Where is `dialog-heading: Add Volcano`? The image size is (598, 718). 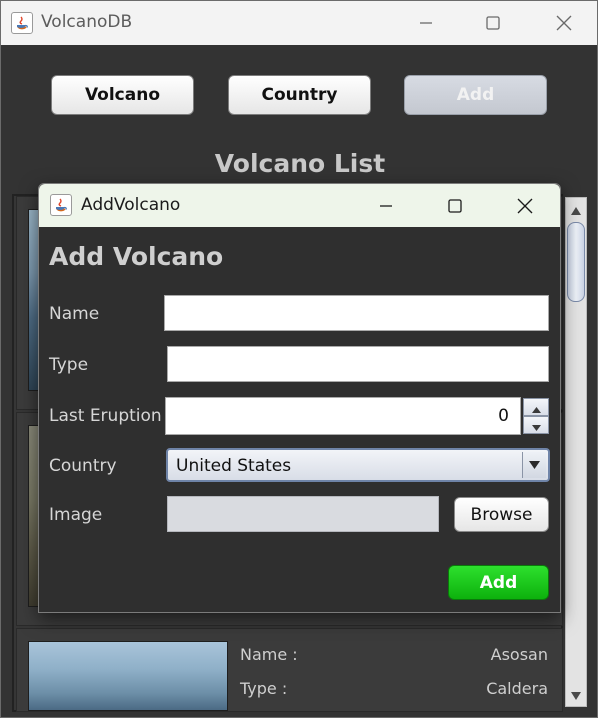 dialog-heading: Add Volcano is located at coordinates (136, 256).